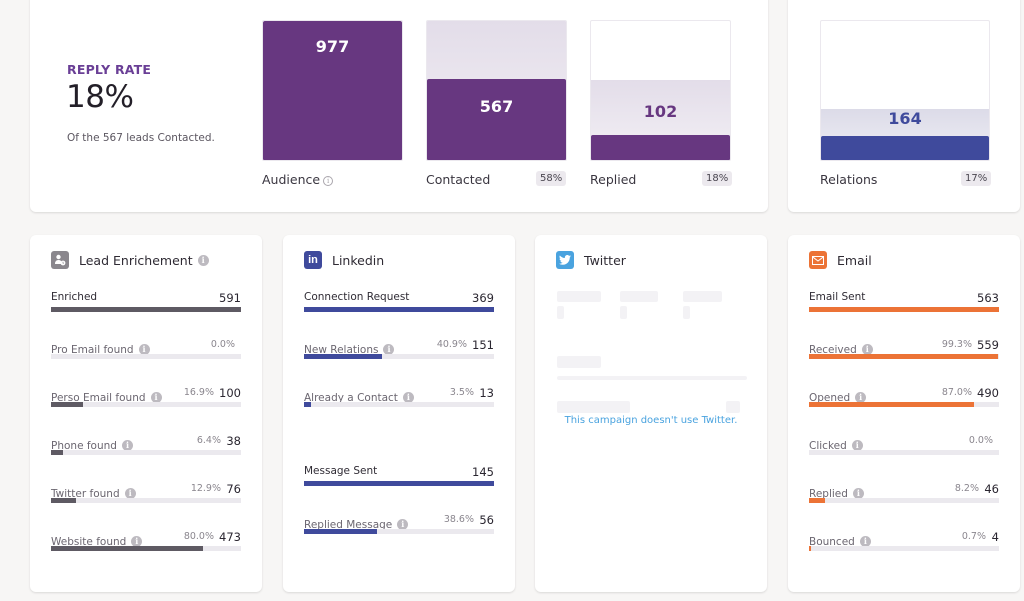 This screenshot has height=601, width=1024. Describe the element at coordinates (966, 488) in the screenshot. I see `metric-percent: 8.2%` at that location.